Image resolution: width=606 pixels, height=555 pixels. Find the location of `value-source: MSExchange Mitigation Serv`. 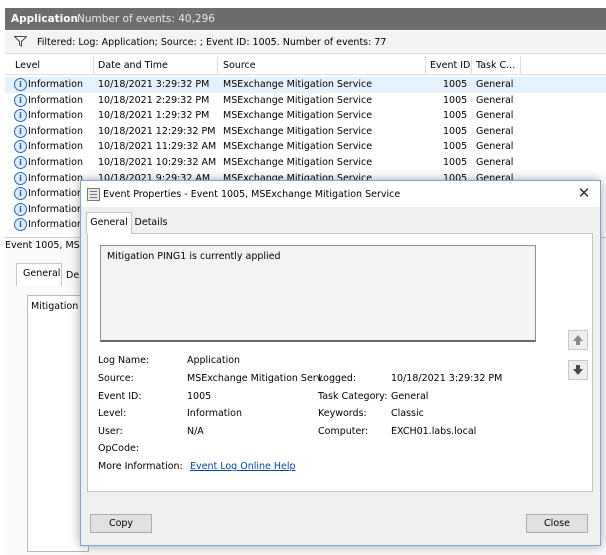

value-source: MSExchange Mitigation Serv is located at coordinates (255, 378).